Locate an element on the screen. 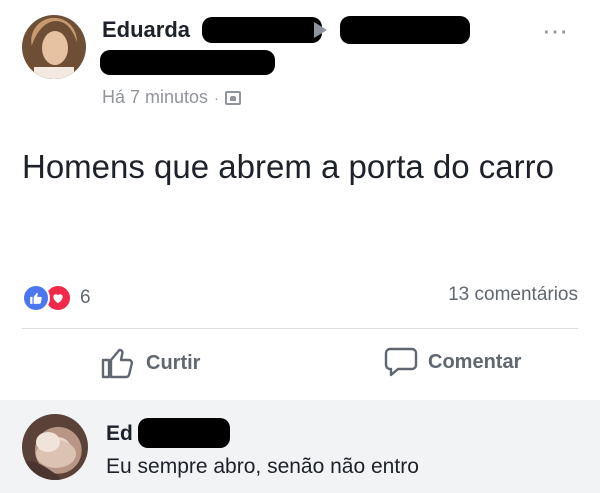 Image resolution: width=600 pixels, height=493 pixels. comment-button: Comentar is located at coordinates (452, 362).